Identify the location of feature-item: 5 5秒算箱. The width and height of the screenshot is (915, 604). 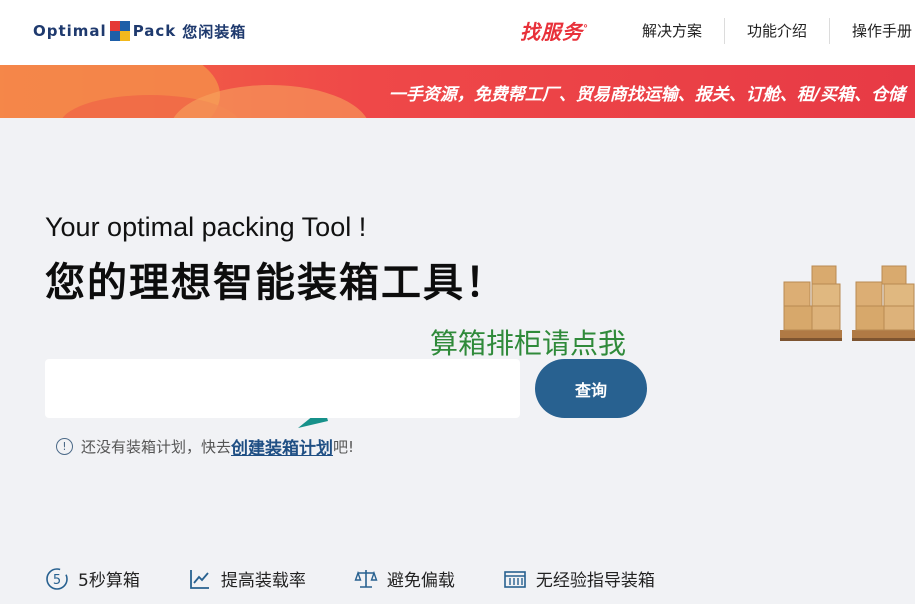
(92, 578).